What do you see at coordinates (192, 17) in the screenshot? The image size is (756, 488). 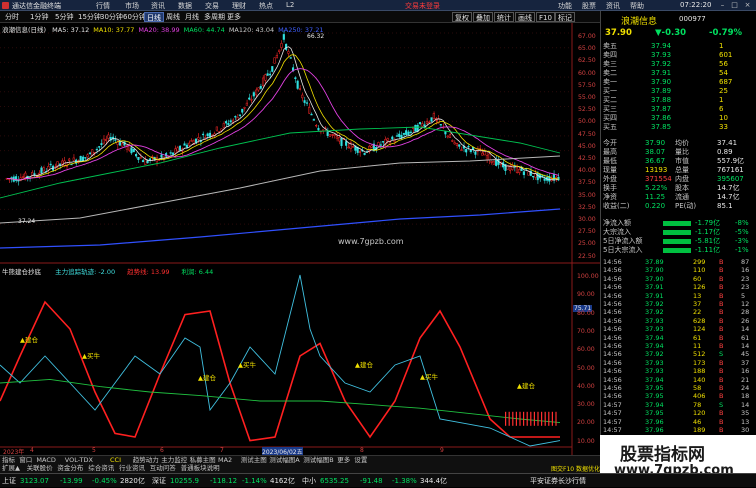 I see `tab-monthly: 月线` at bounding box center [192, 17].